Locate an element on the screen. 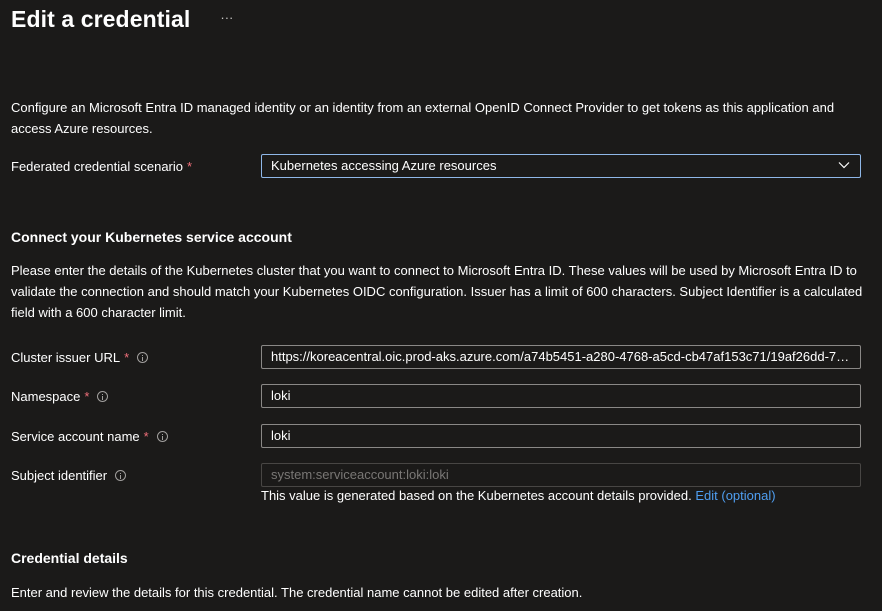  namespace-label: Namespace * is located at coordinates (60, 396).